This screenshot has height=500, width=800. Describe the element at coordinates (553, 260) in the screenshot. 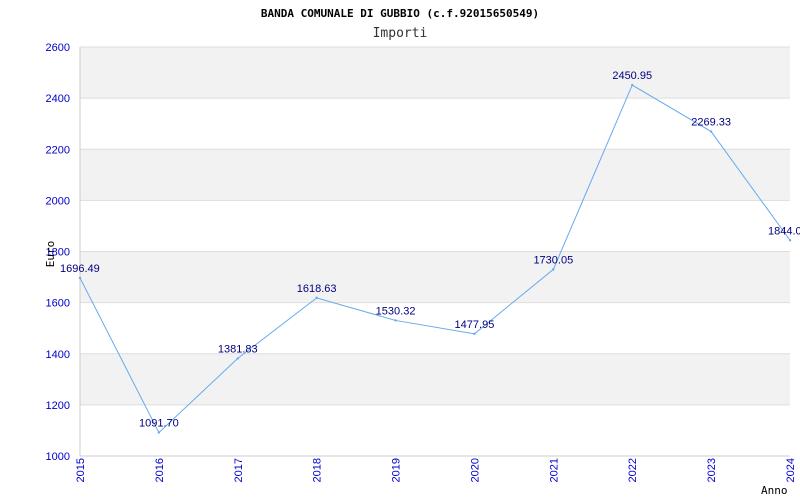

I see `data-label: 1730.05` at that location.